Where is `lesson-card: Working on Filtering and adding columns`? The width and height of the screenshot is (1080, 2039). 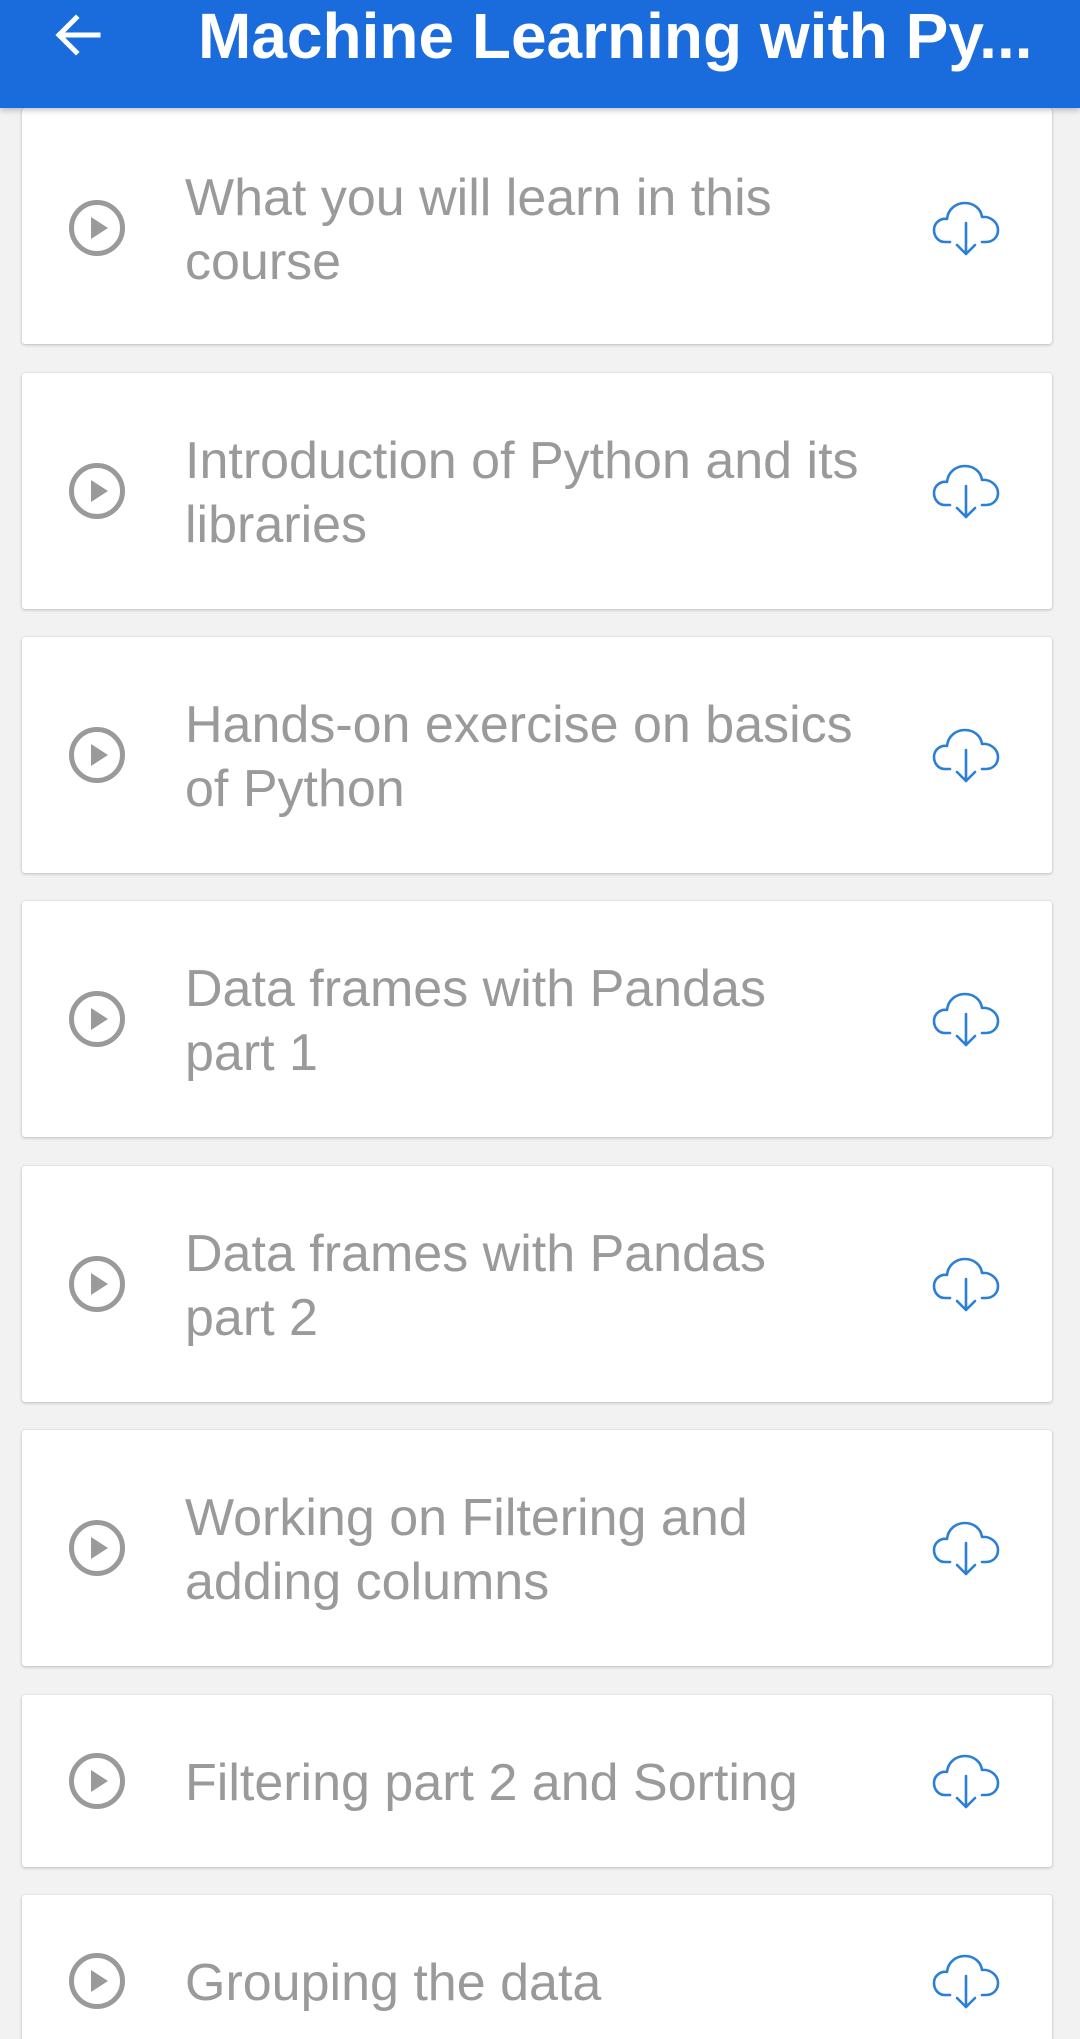
lesson-card: Working on Filtering and adding columns is located at coordinates (537, 1548).